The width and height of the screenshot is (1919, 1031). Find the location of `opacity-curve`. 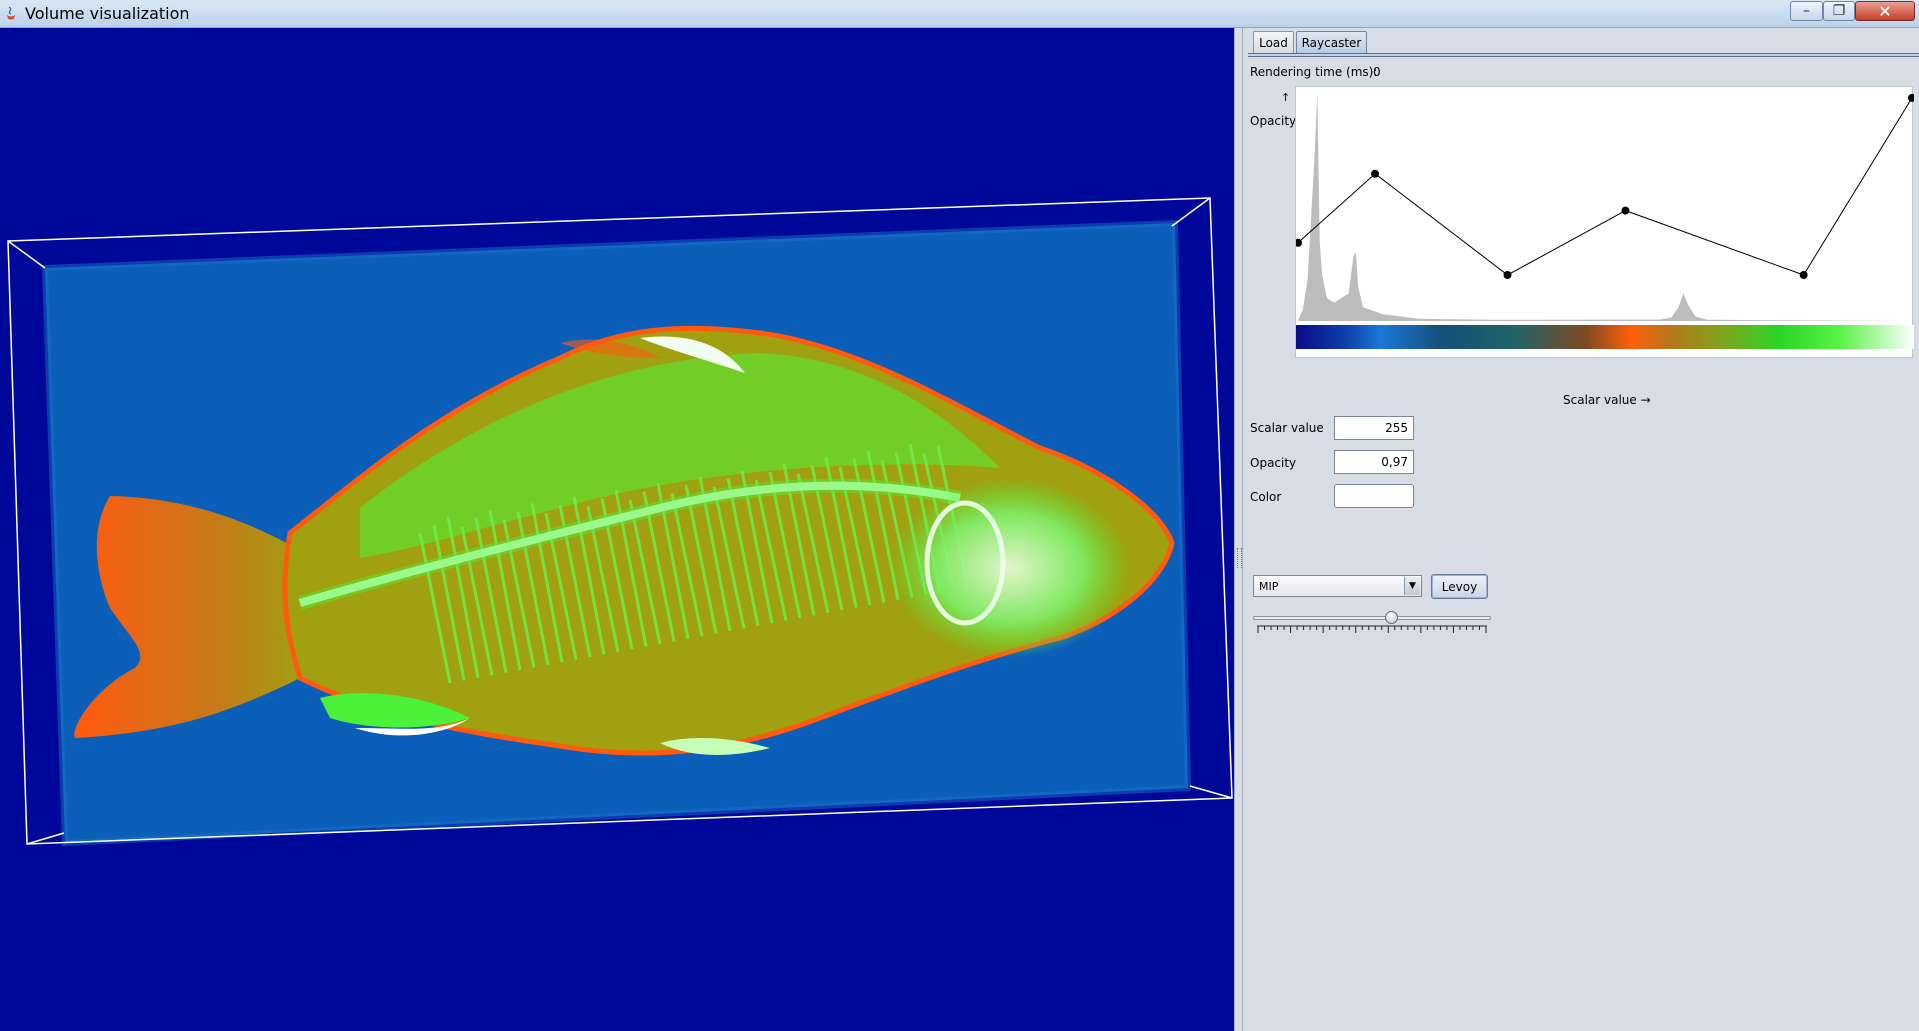

opacity-curve is located at coordinates (1605, 186).